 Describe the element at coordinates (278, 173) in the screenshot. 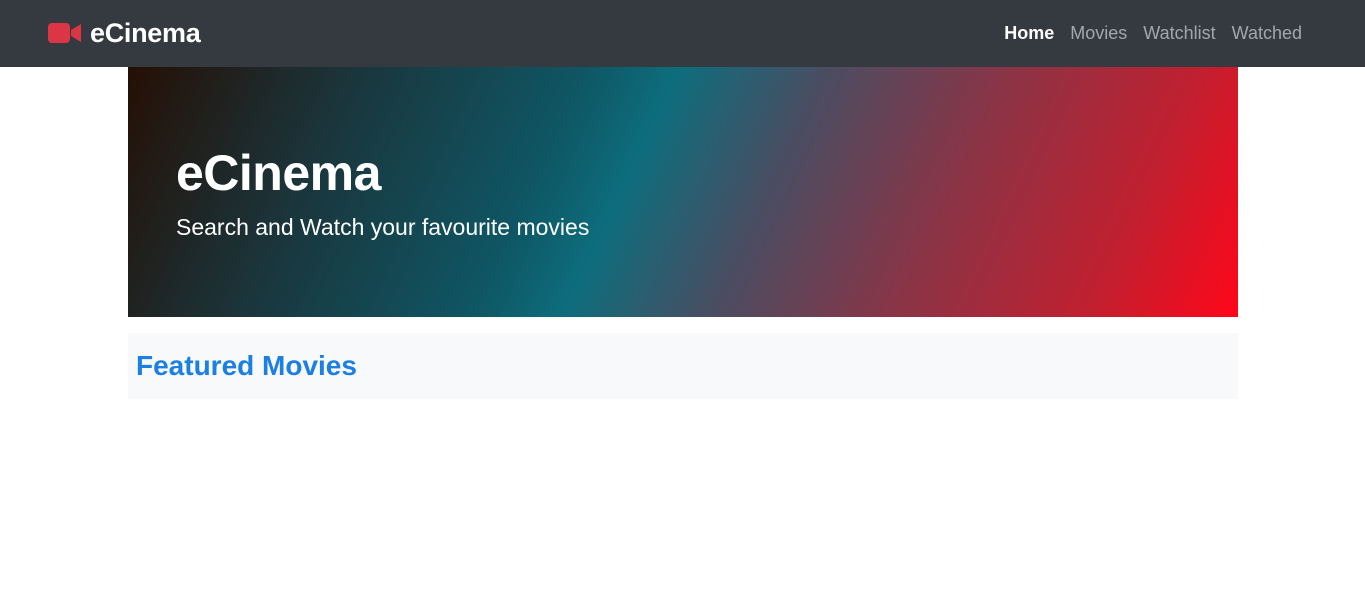

I see `hero-title: eCinema` at that location.